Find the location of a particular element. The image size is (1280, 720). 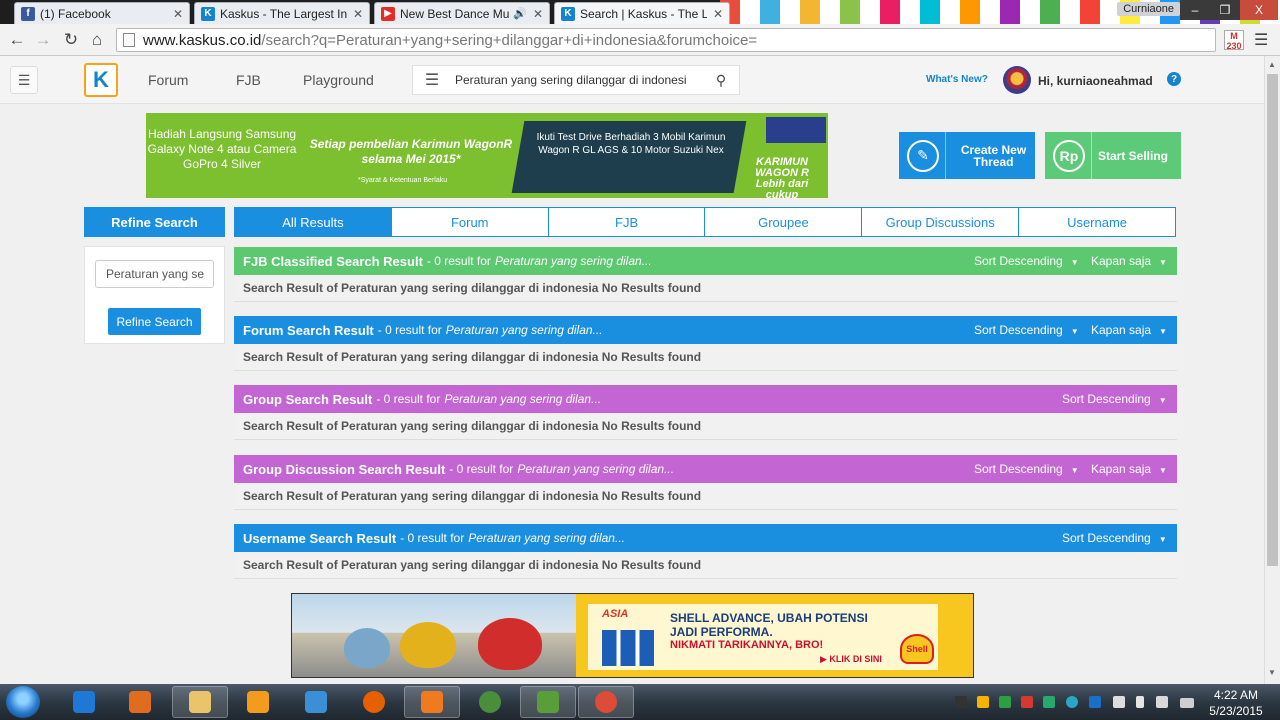

battery-icon is located at coordinates (1140, 702).